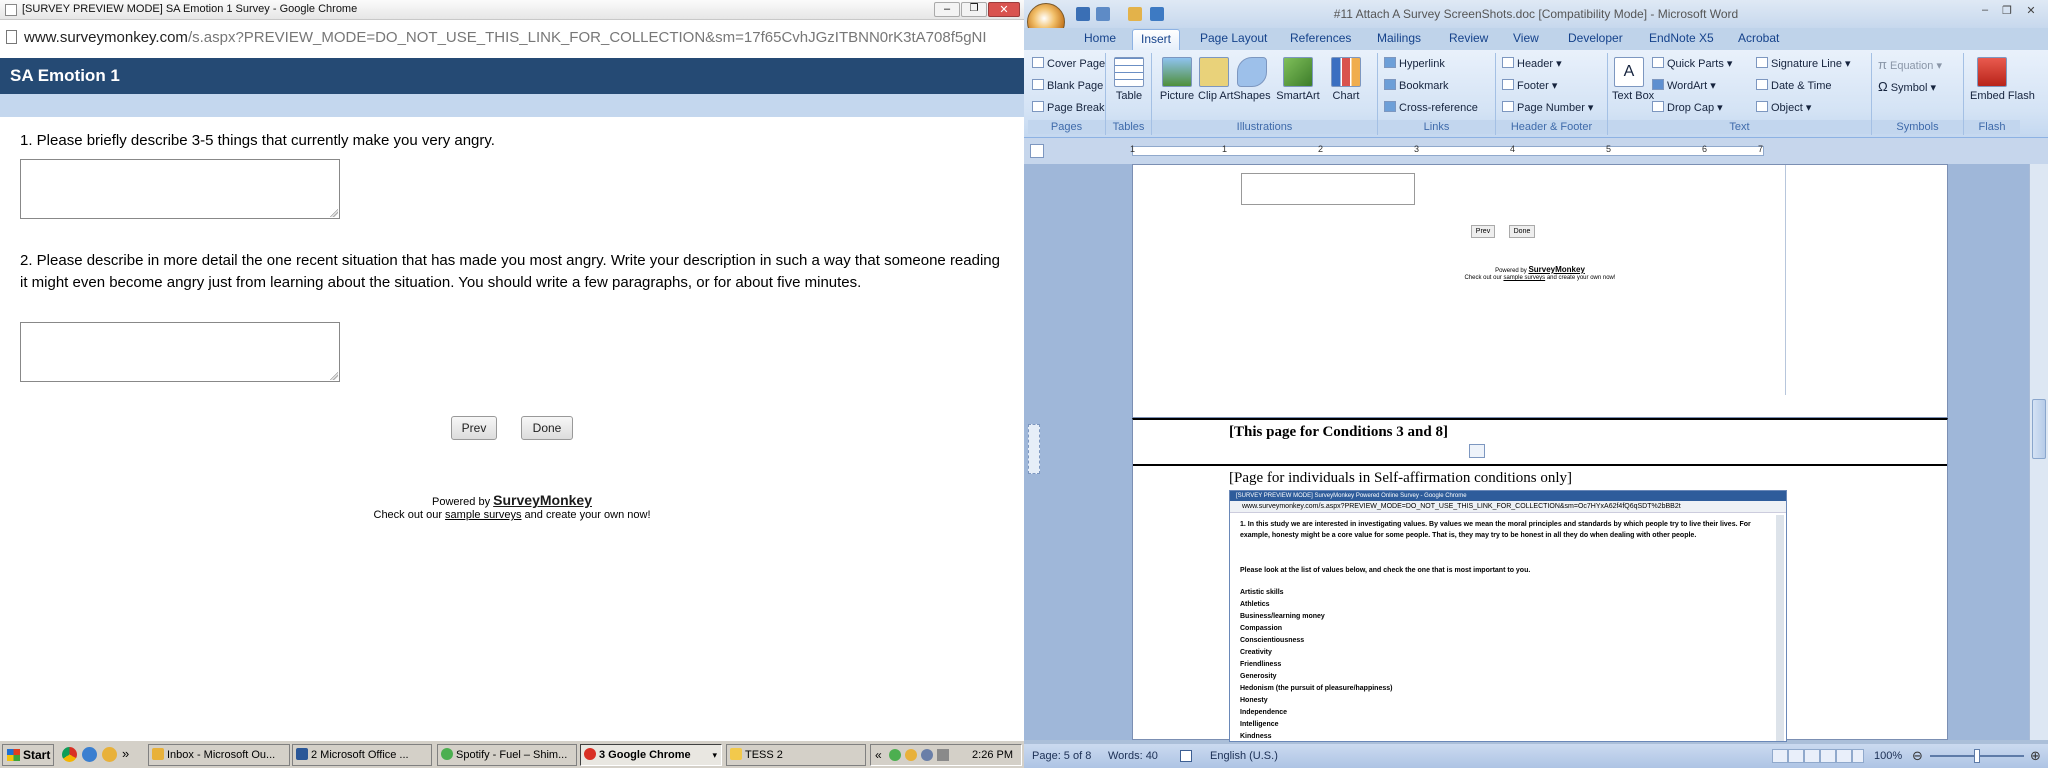 This screenshot has height=768, width=2048. Describe the element at coordinates (89, 754) in the screenshot. I see `ie-launch-icon` at that location.